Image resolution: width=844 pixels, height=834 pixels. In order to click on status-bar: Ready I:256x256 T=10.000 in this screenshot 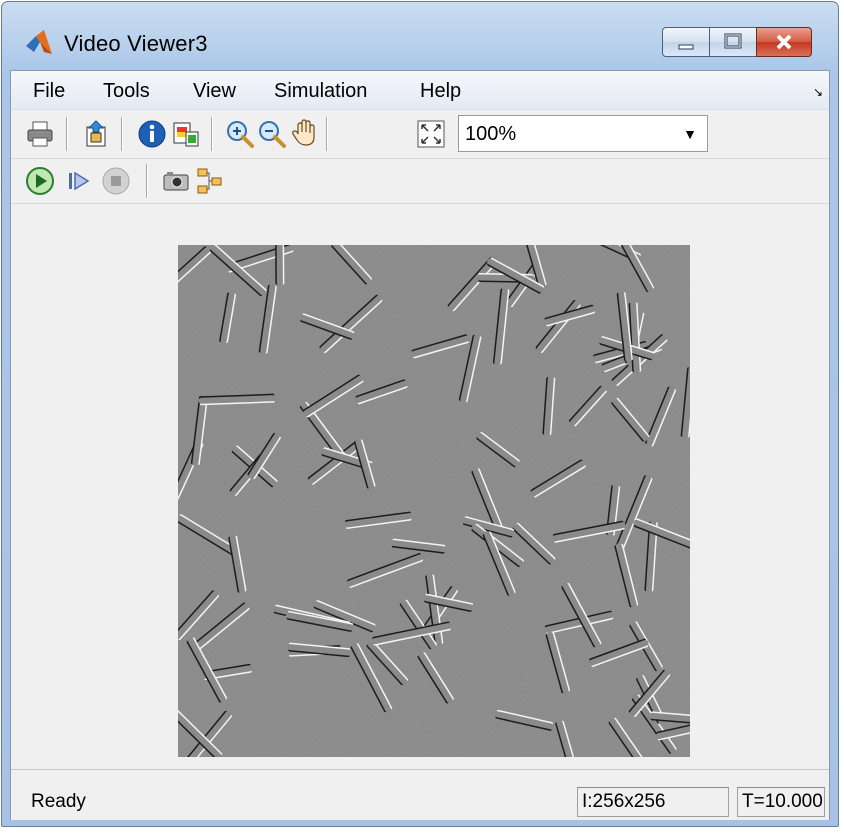, I will do `click(420, 794)`.